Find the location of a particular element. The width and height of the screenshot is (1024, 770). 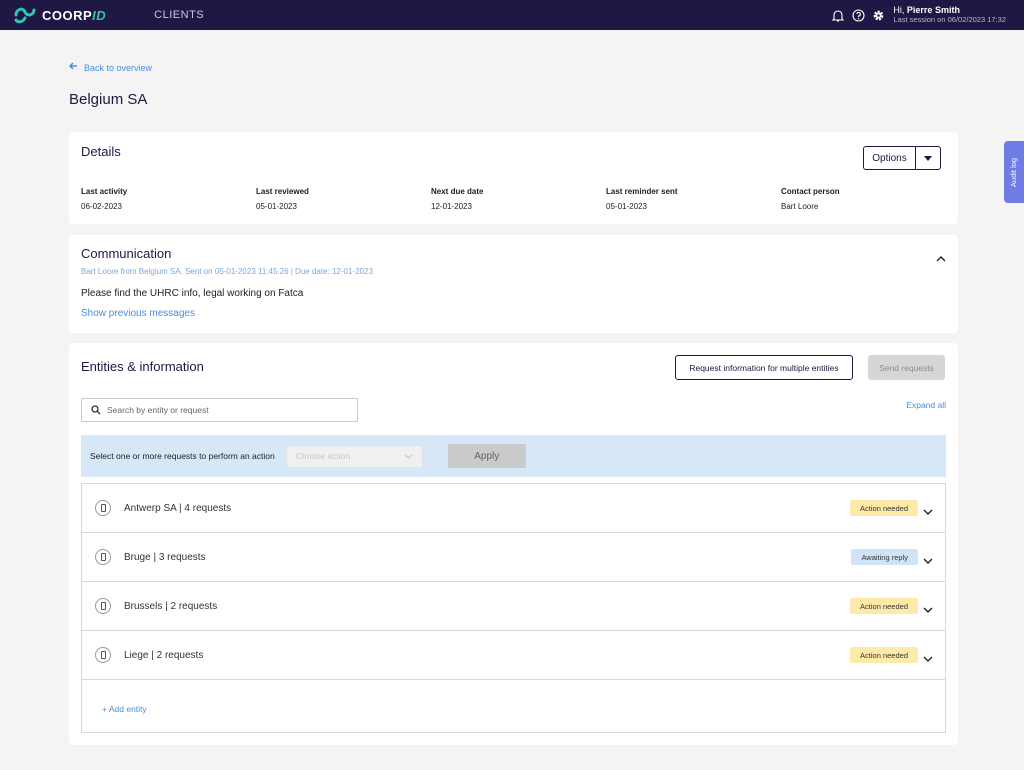

chevron-up-icon is located at coordinates (941, 258).